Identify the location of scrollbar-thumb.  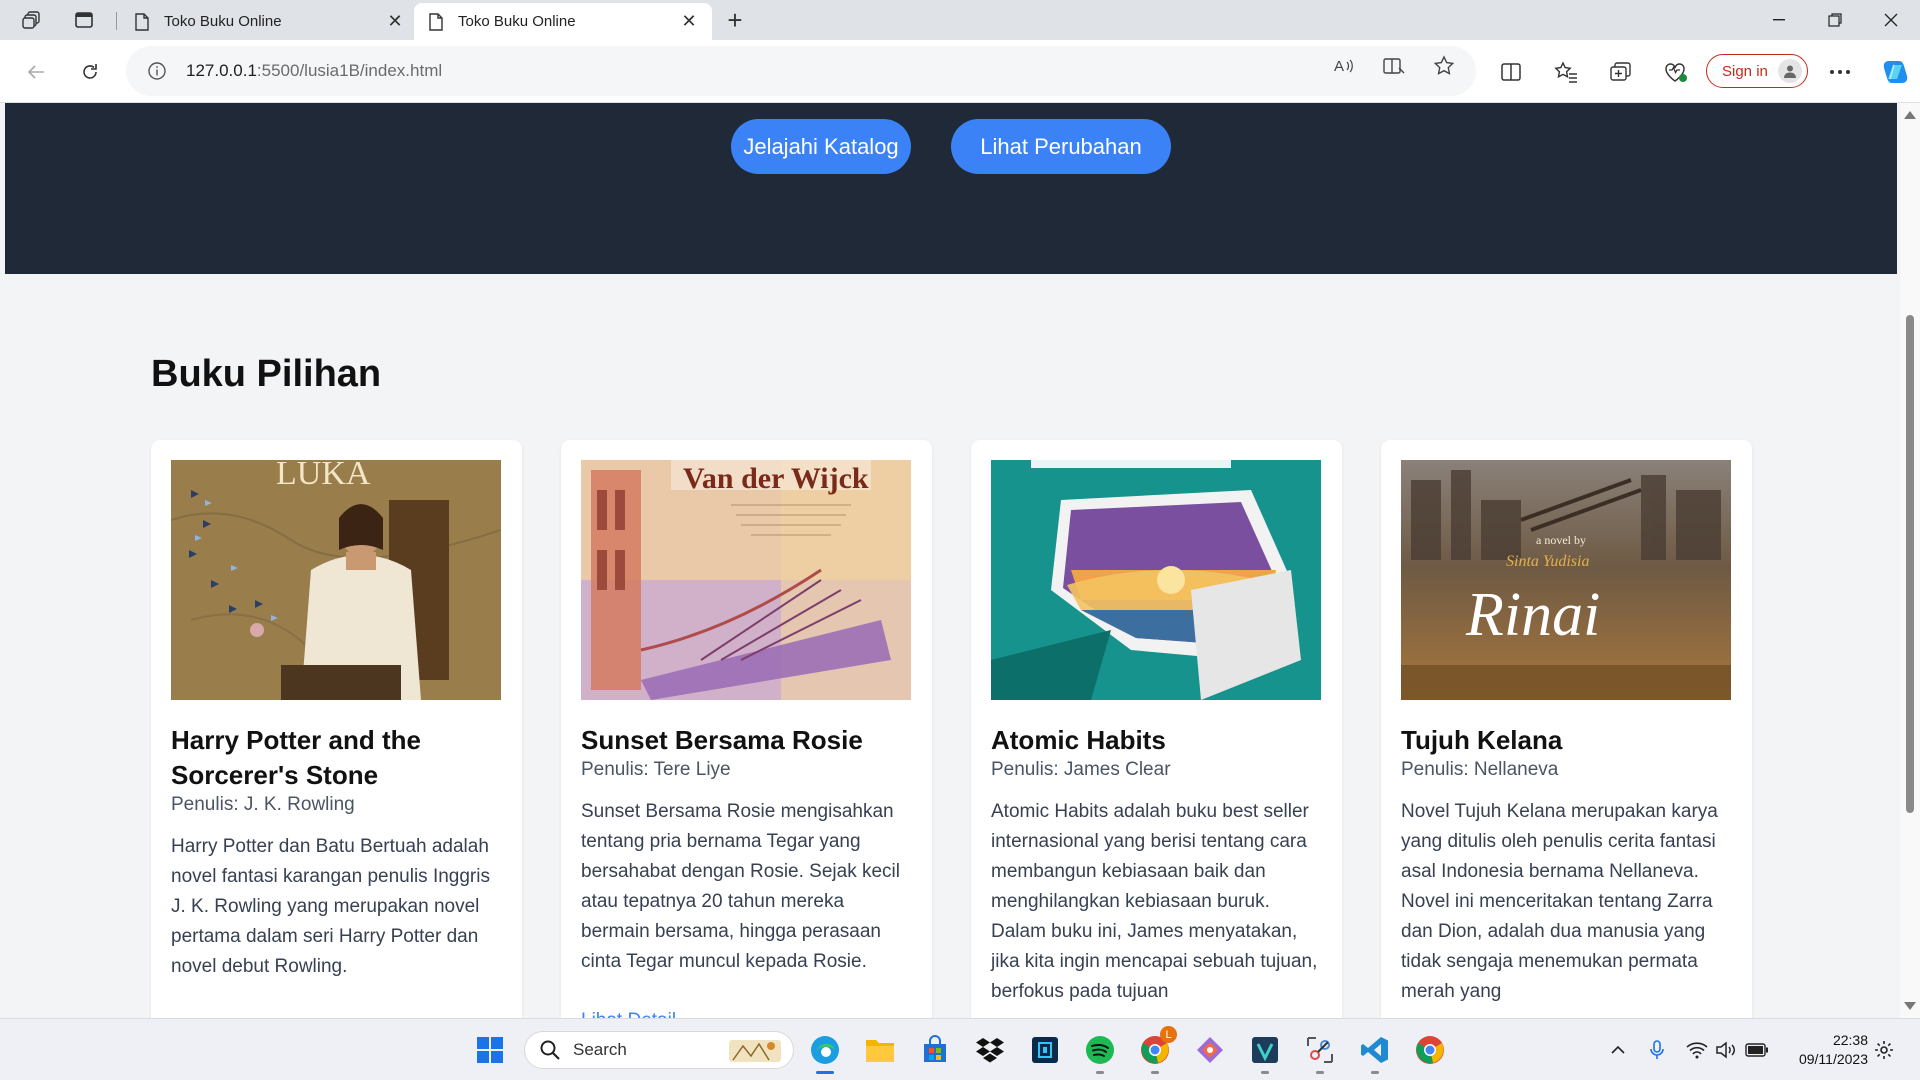
(1910, 564).